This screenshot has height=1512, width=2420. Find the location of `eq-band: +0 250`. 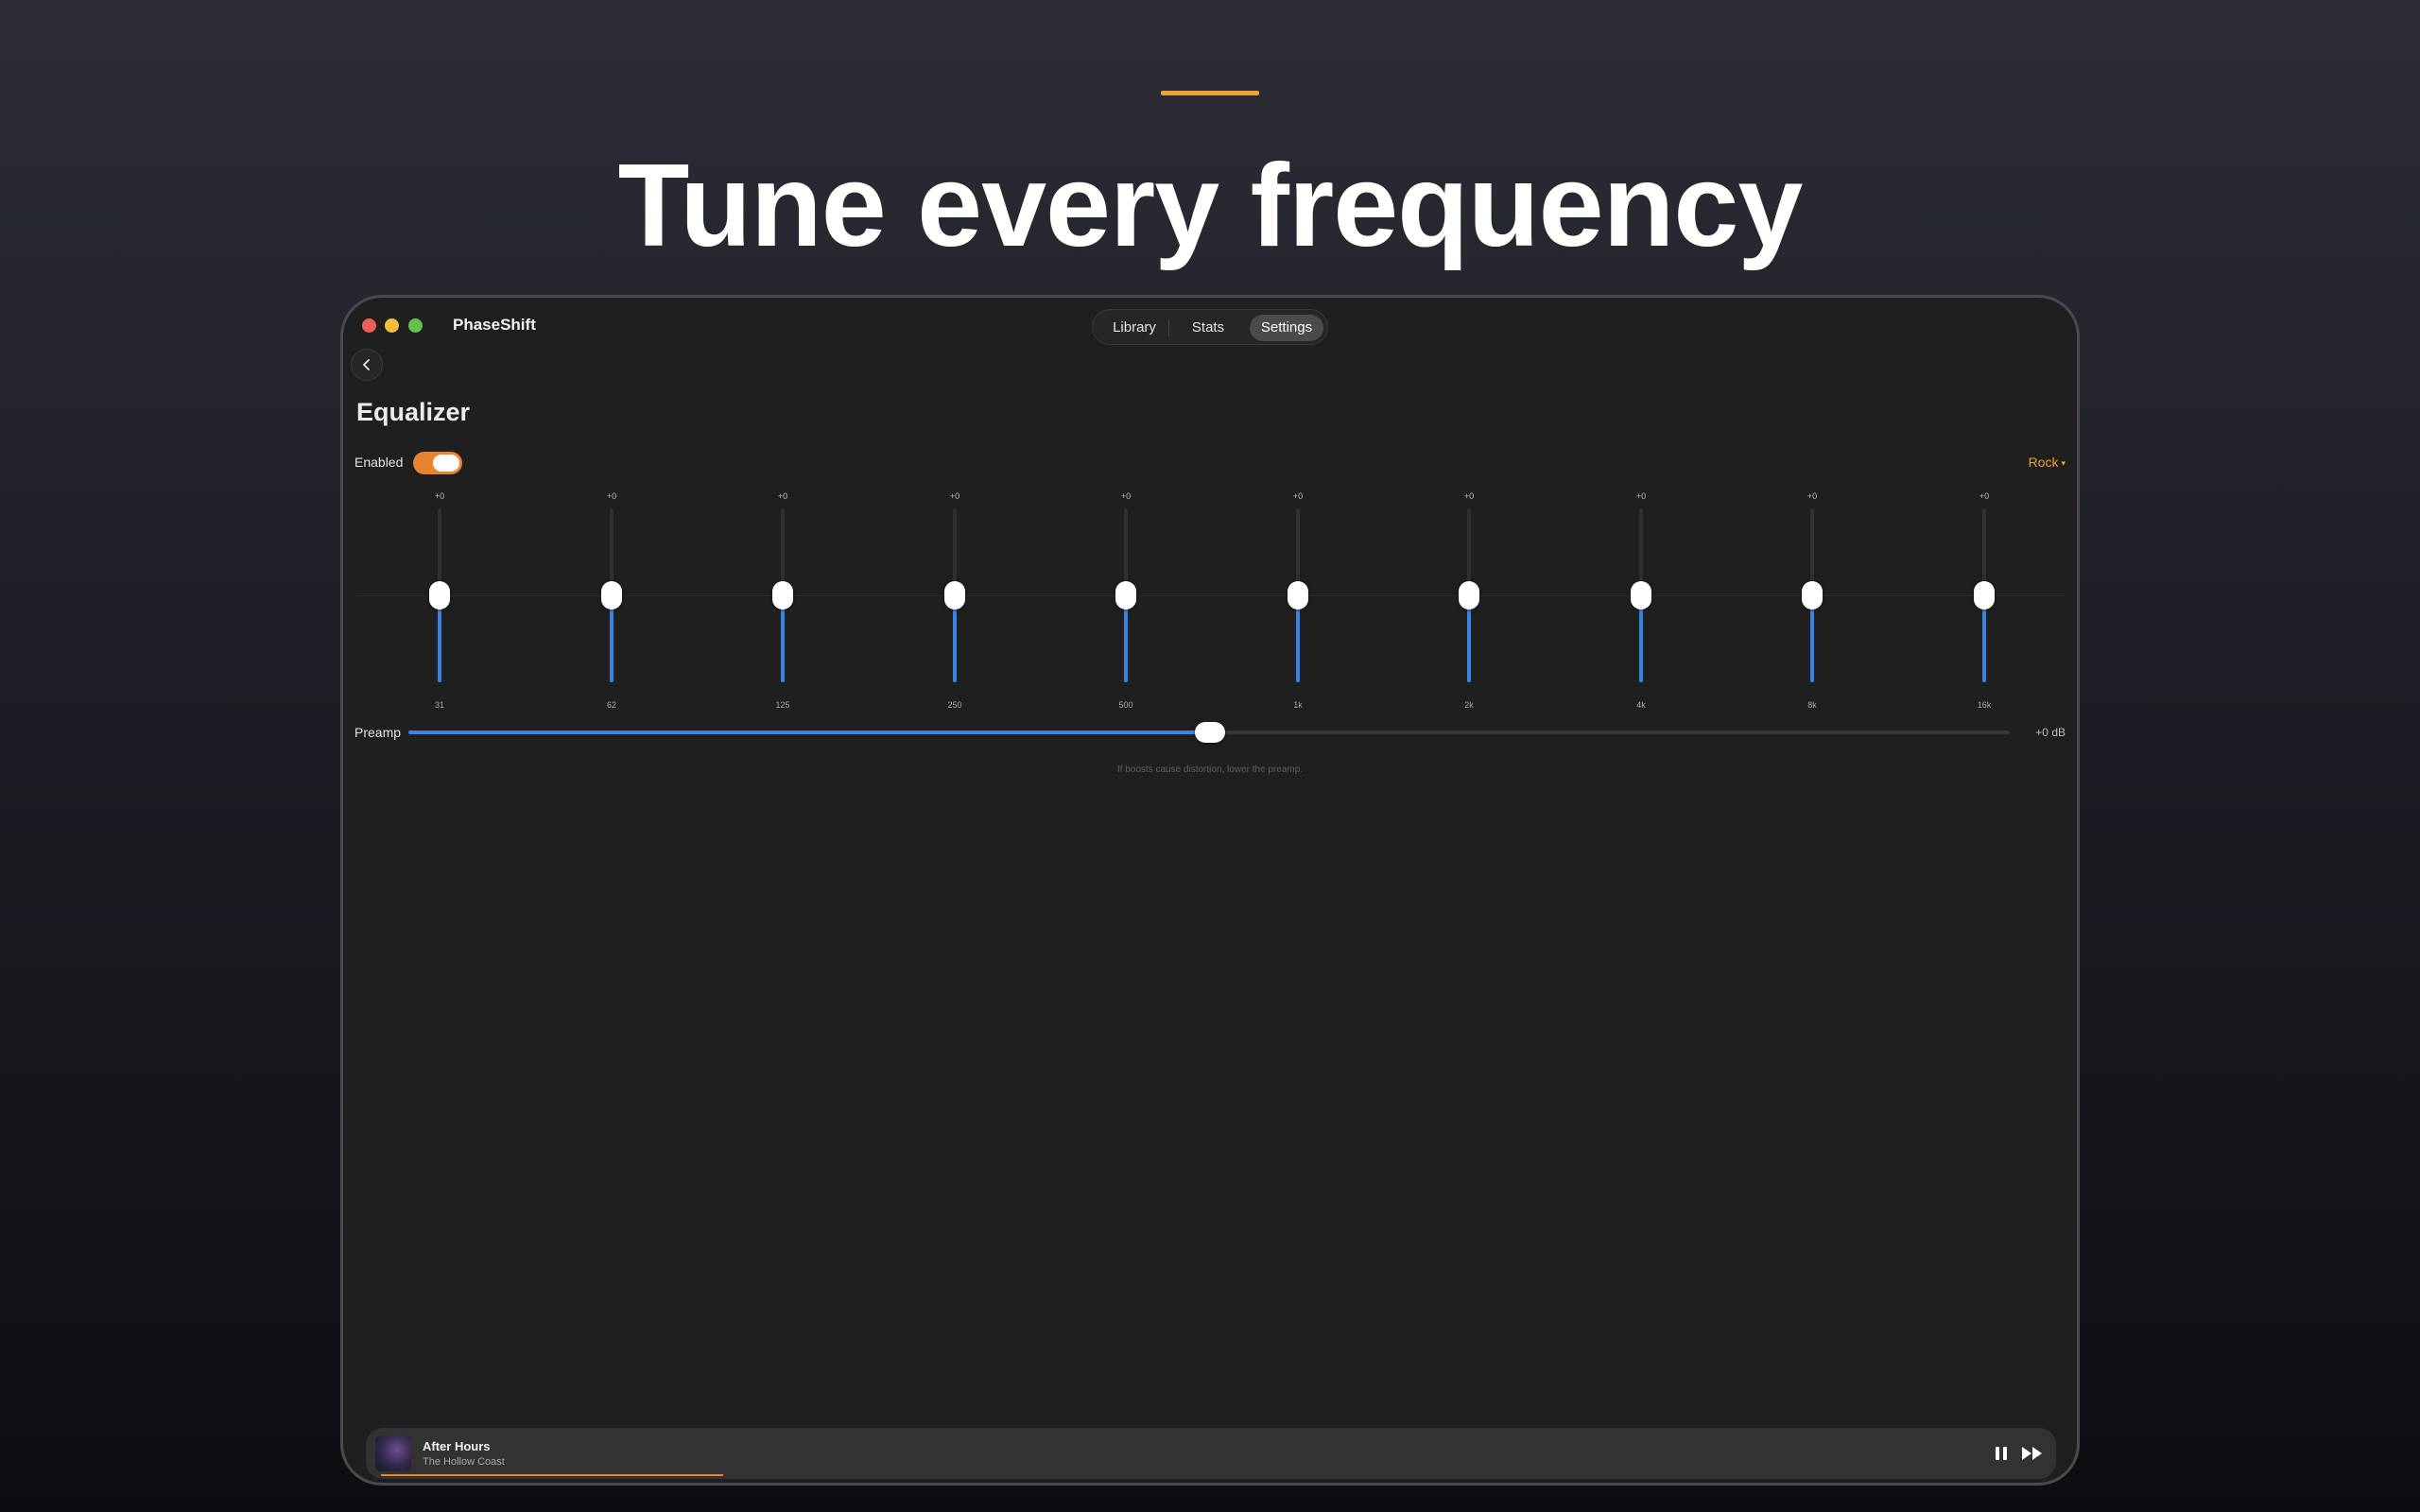

eq-band: +0 250 is located at coordinates (954, 602).